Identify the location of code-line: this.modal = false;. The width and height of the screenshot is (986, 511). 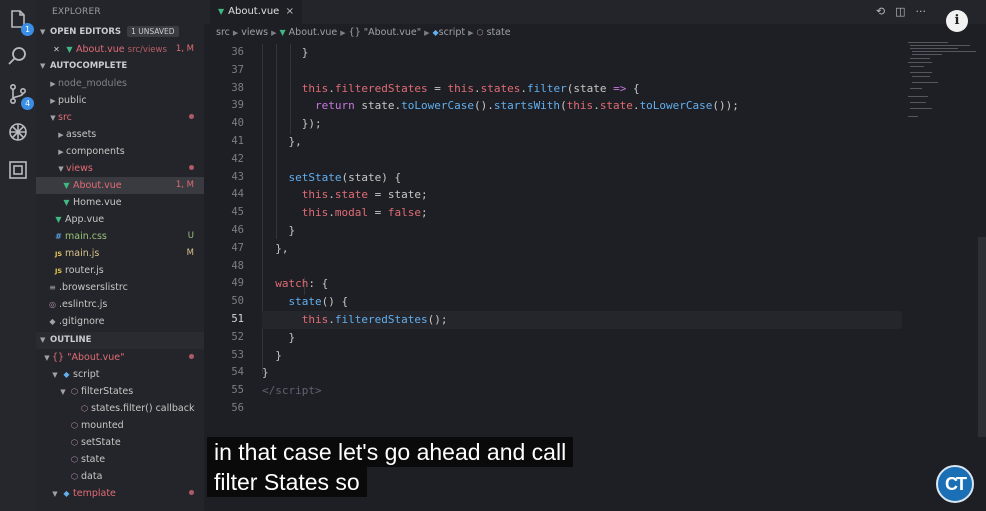
(364, 213).